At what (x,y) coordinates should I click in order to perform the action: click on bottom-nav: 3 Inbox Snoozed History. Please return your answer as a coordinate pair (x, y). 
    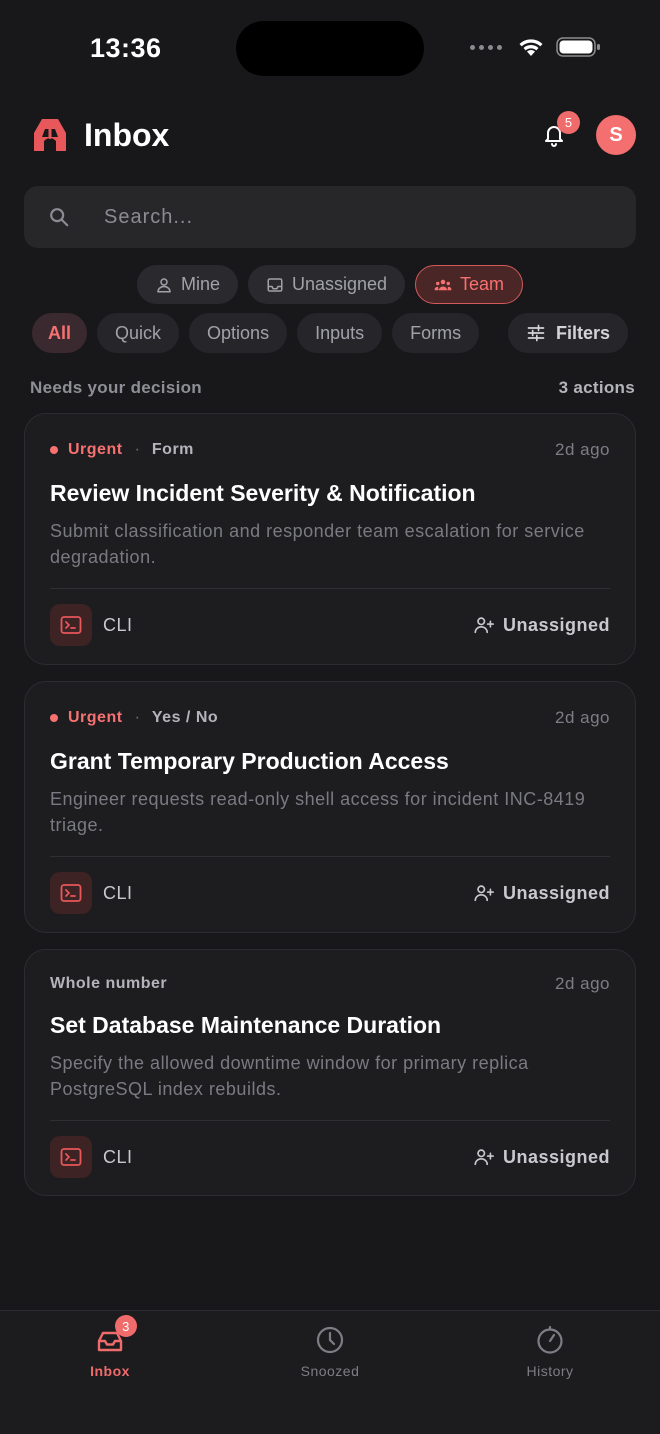
    Looking at the image, I should click on (330, 1372).